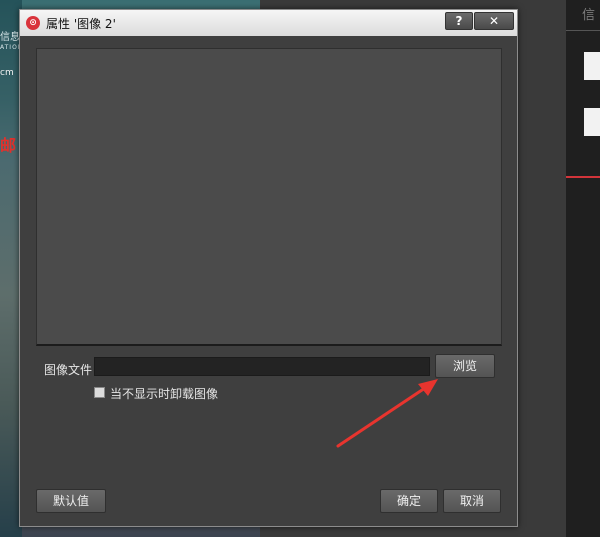 The image size is (600, 537). Describe the element at coordinates (459, 21) in the screenshot. I see `help-button: ?` at that location.